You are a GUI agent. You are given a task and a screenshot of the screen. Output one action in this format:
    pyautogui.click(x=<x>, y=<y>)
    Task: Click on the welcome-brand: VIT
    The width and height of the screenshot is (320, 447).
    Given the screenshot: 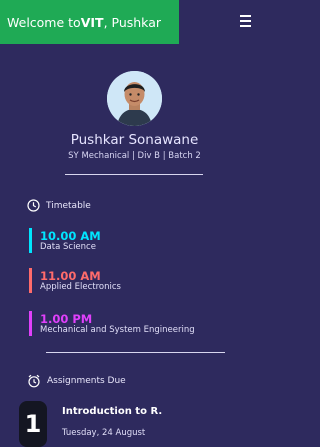 What is the action you would take?
    pyautogui.click(x=92, y=22)
    